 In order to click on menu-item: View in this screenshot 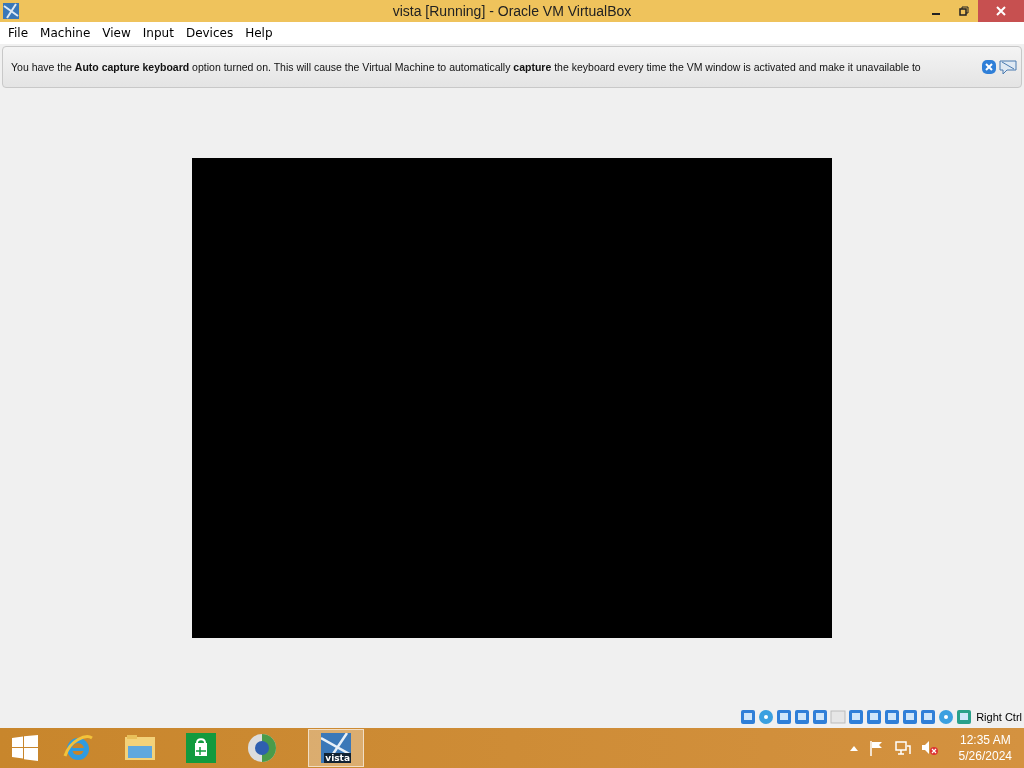, I will do `click(116, 33)`.